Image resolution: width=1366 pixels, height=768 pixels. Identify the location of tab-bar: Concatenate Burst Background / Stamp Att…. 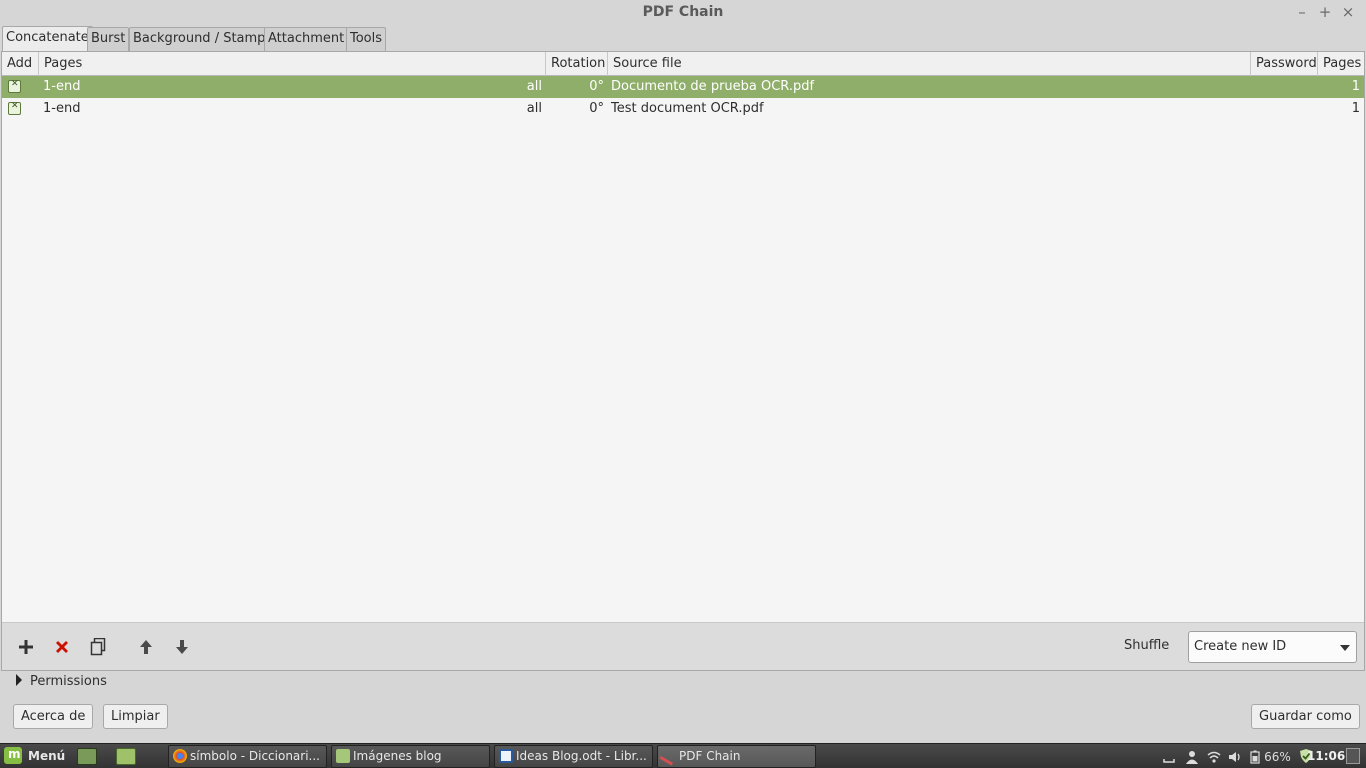
(683, 39).